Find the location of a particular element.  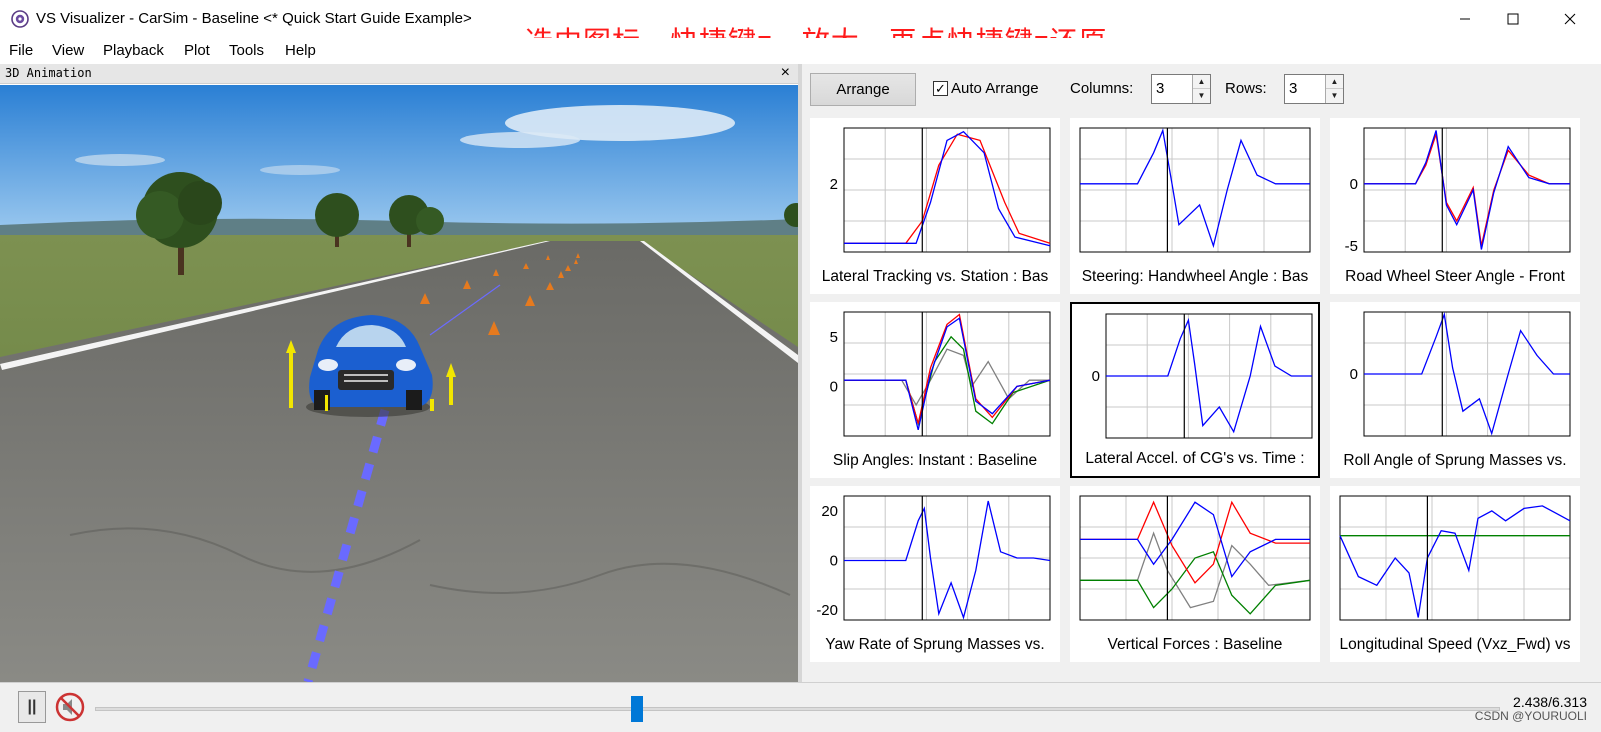

arrange-button: Arrange is located at coordinates (863, 89).